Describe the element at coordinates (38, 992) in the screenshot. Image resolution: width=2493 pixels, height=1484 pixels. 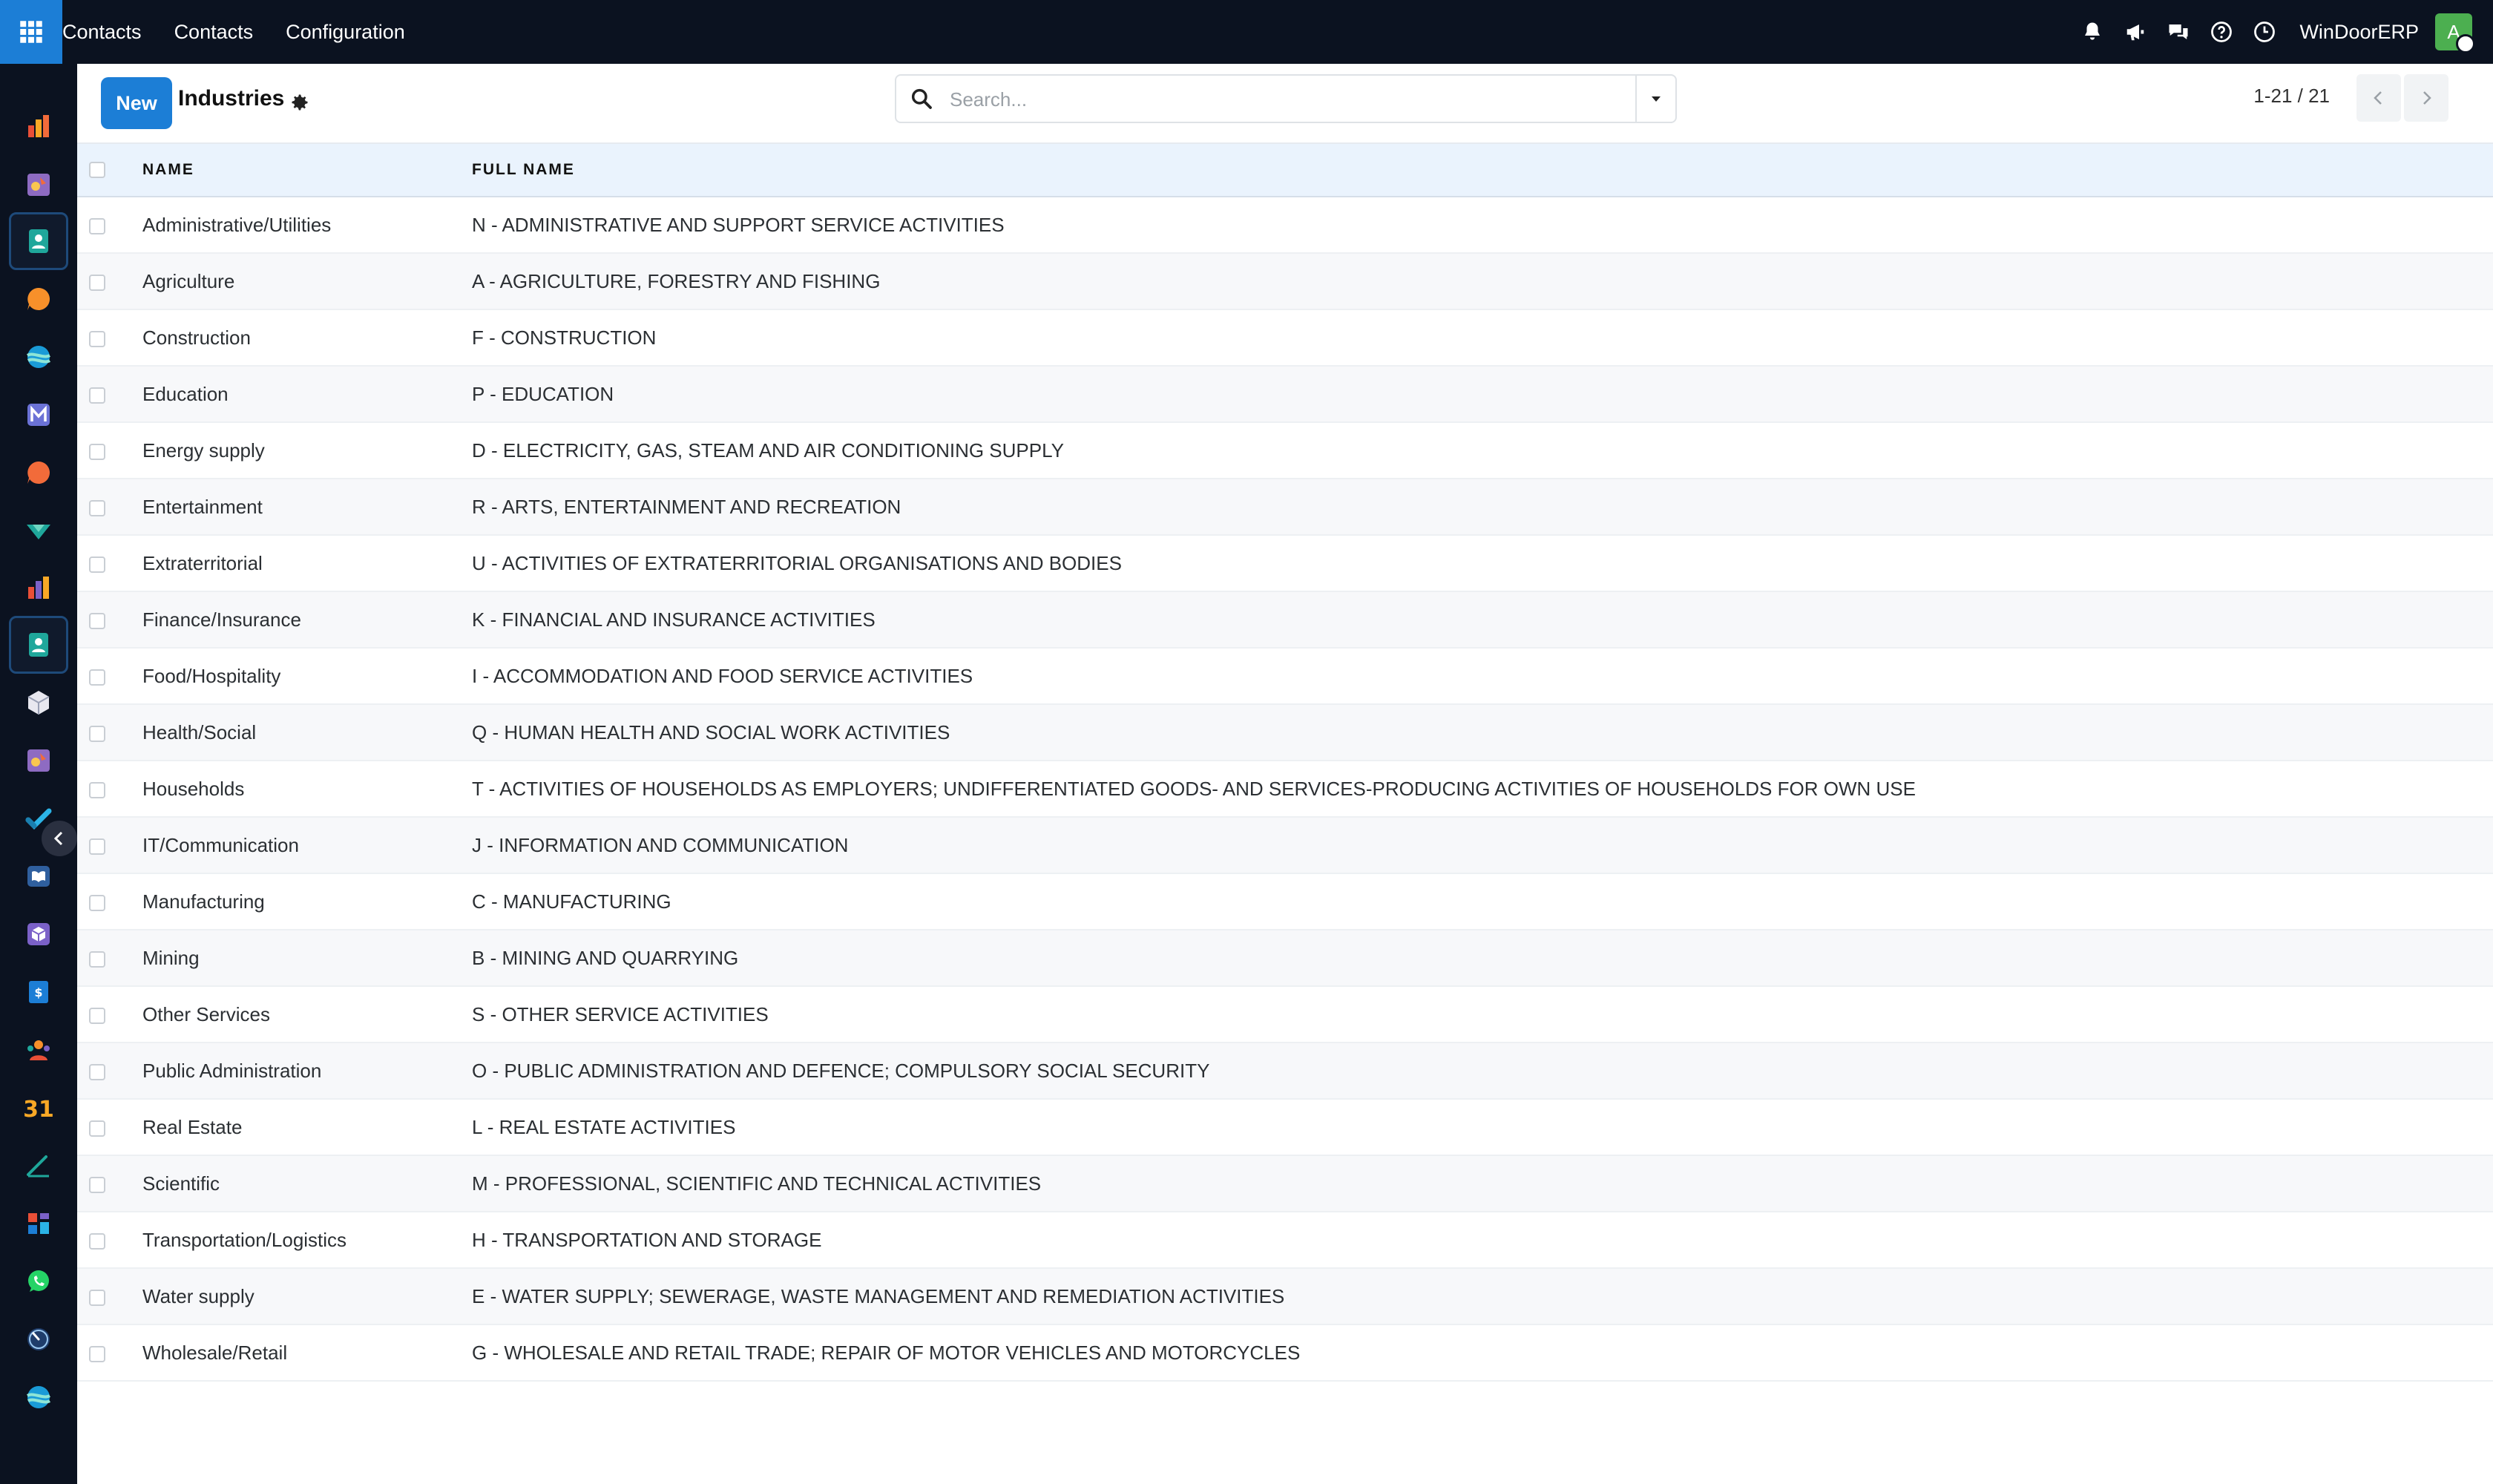
I see `sidebar-app-invoicing: $` at that location.